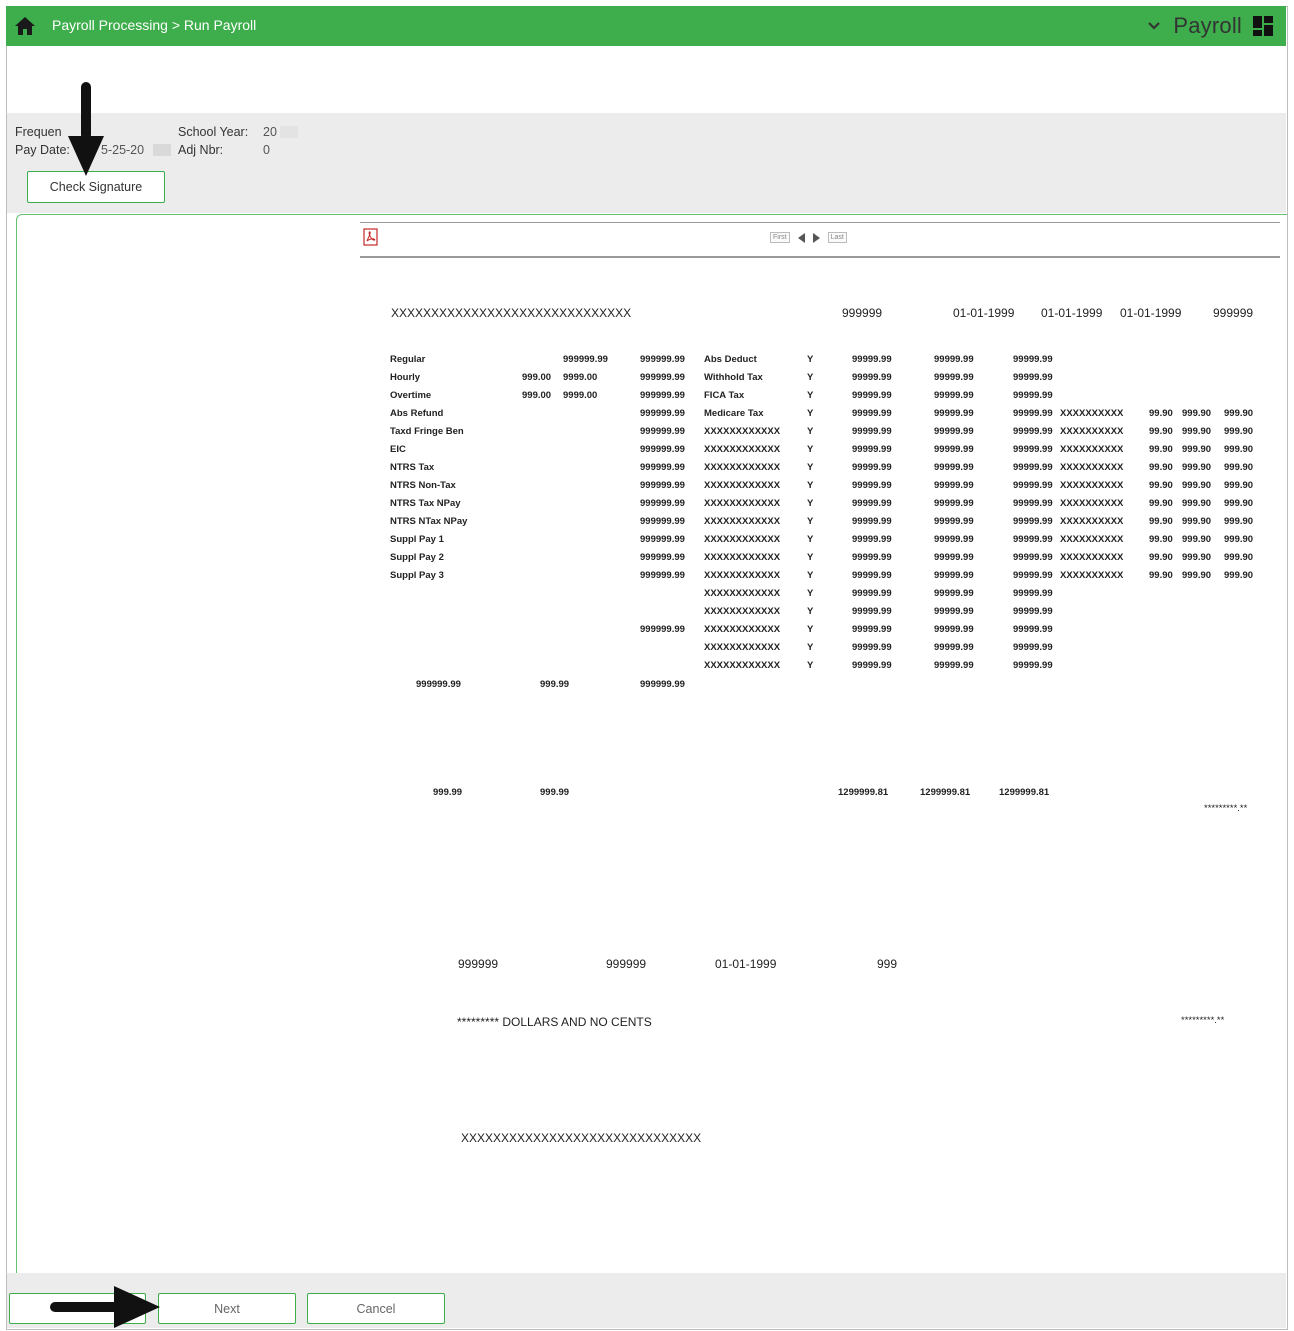  I want to click on viewer-toolbar-top-rule, so click(820, 222).